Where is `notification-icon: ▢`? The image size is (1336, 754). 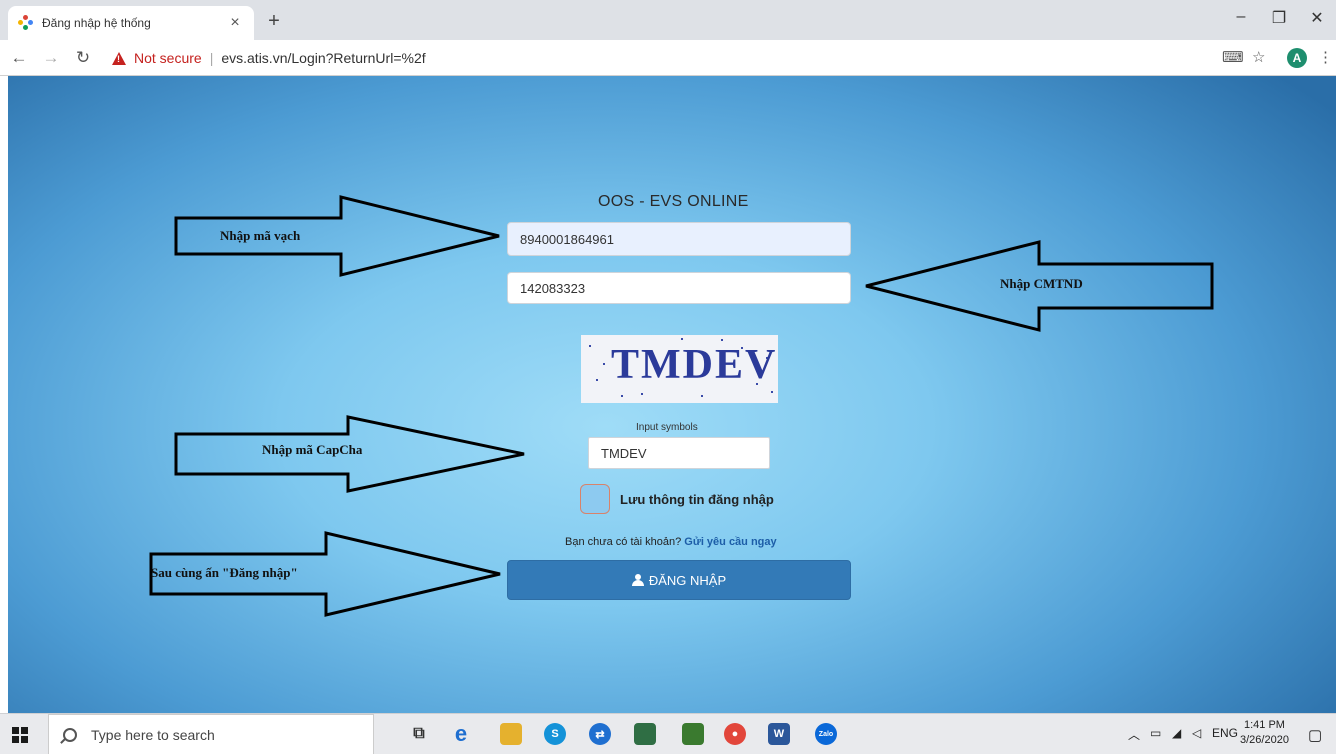
notification-icon: ▢ is located at coordinates (1315, 735).